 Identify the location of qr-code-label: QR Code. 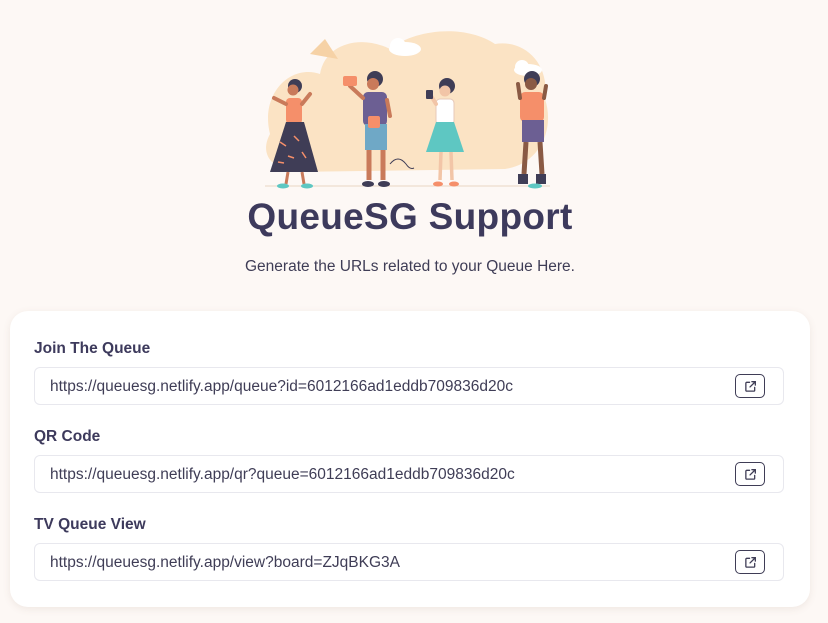
(67, 436).